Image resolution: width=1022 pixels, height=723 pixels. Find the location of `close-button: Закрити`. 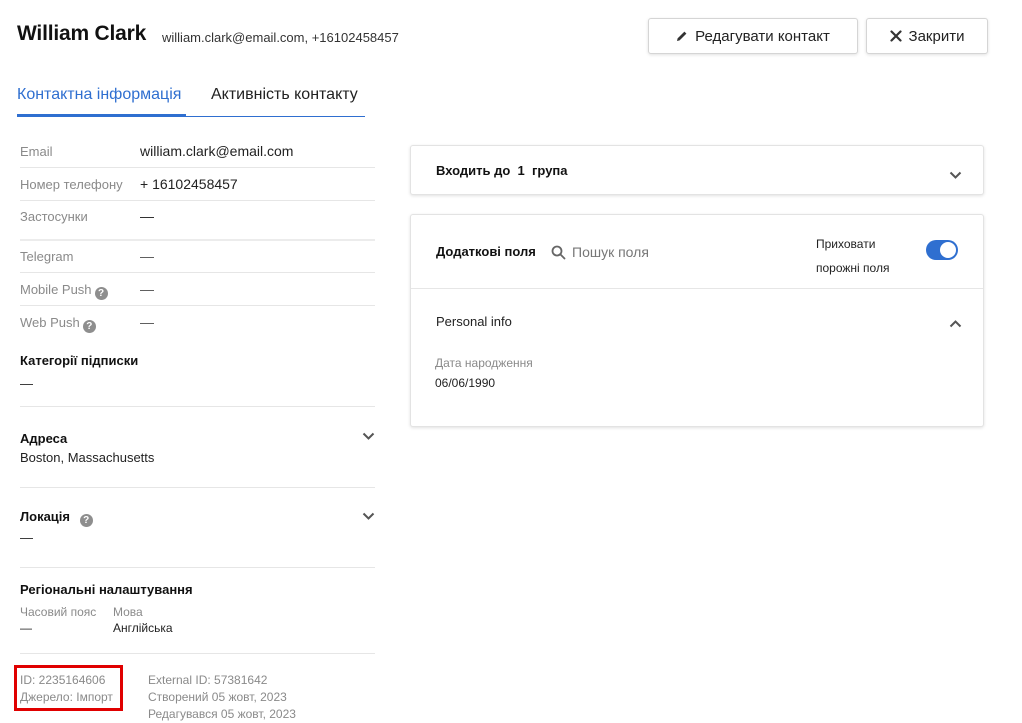

close-button: Закрити is located at coordinates (927, 36).